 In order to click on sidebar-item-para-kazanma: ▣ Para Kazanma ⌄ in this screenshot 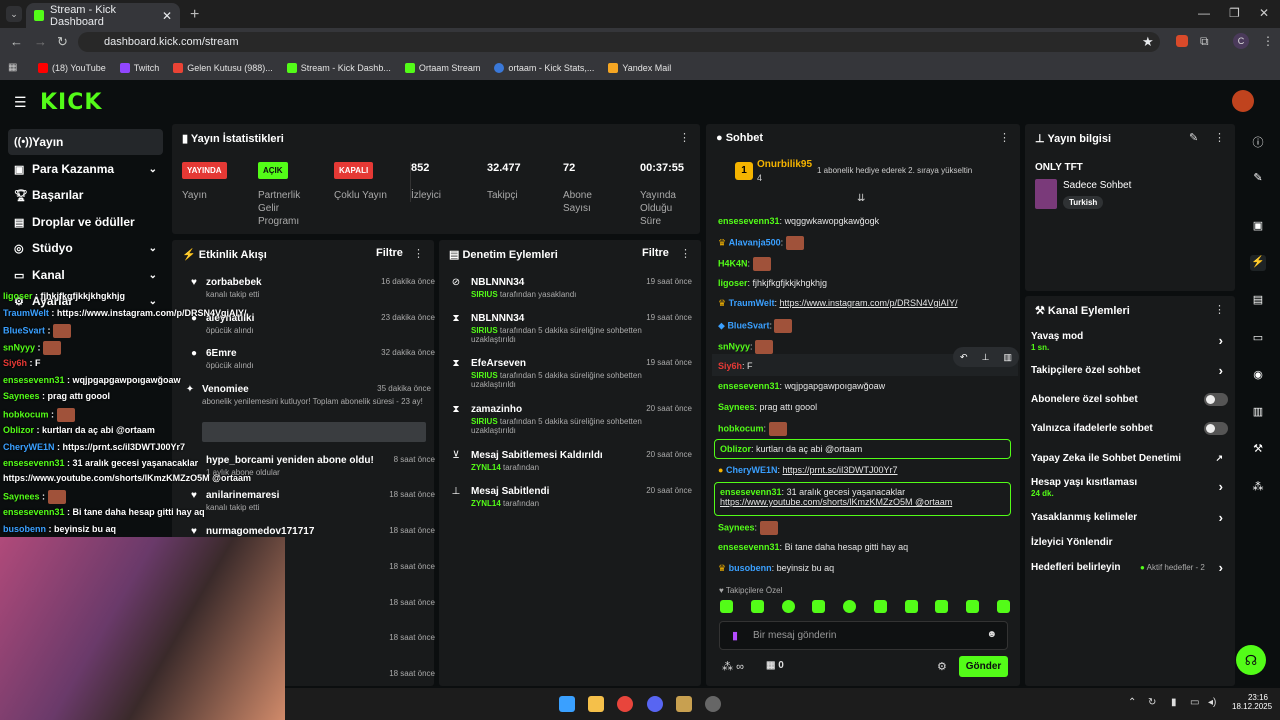, I will do `click(85, 169)`.